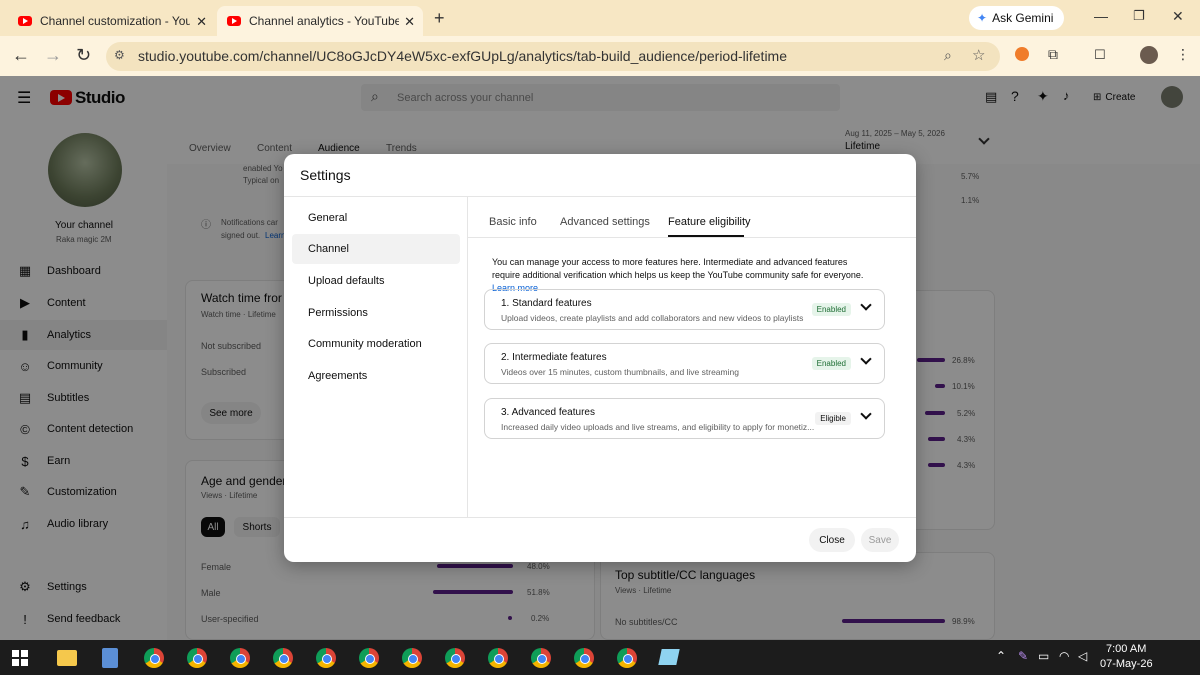 This screenshot has height=675, width=1200. I want to click on settings-nav-upload-defaults: Upload defaults, so click(376, 281).